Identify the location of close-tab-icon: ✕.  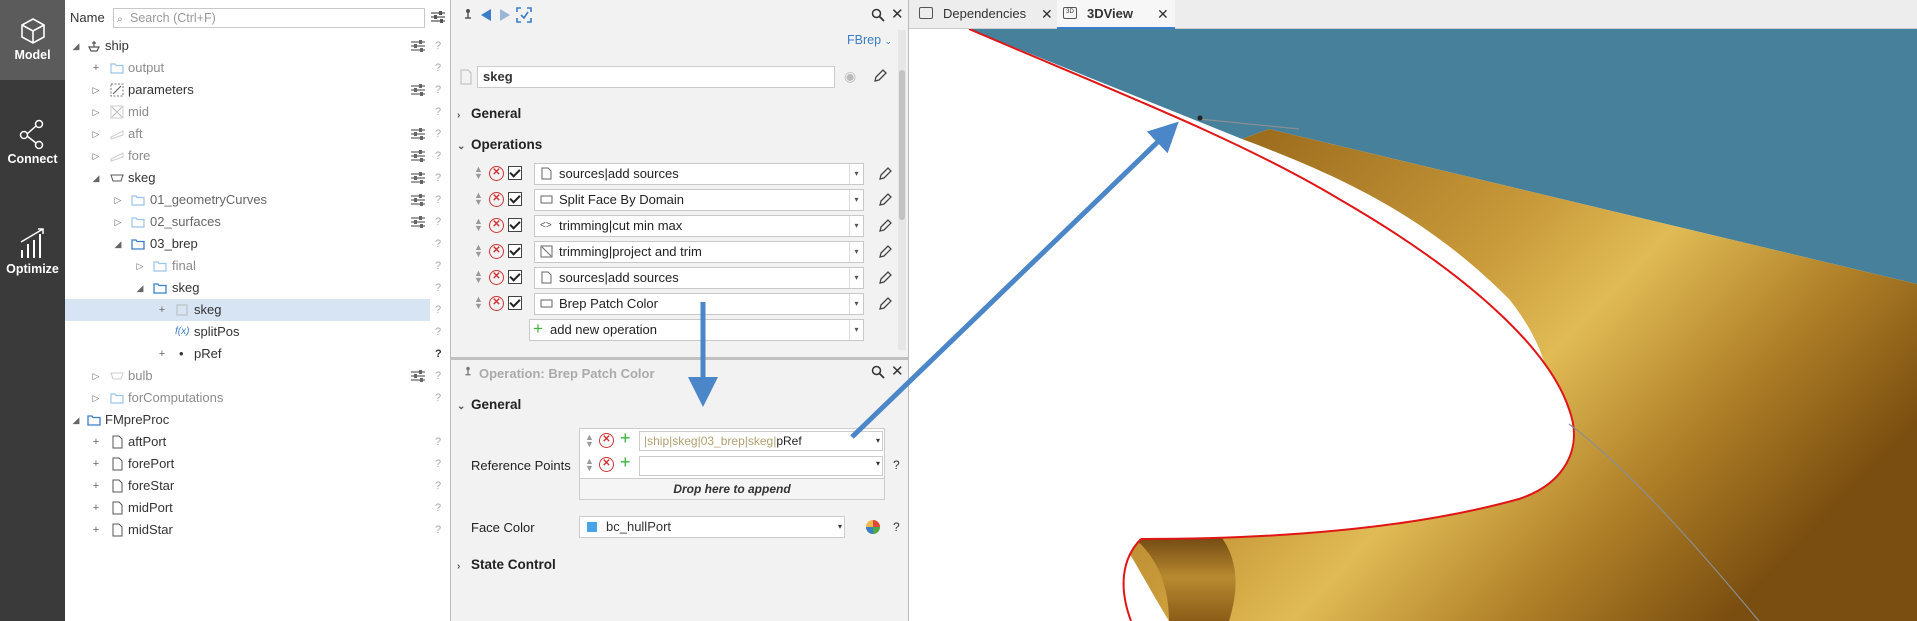
(1047, 14).